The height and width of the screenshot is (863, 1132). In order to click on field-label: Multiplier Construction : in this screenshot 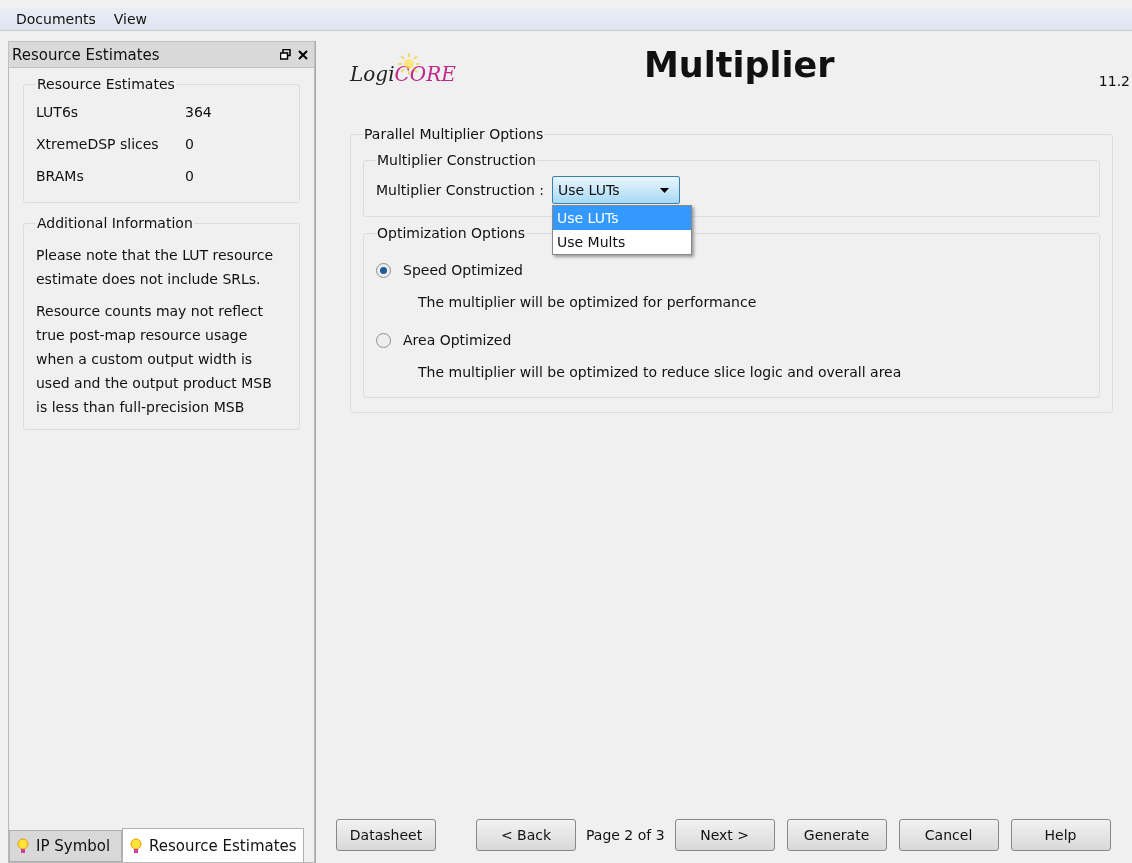, I will do `click(460, 190)`.